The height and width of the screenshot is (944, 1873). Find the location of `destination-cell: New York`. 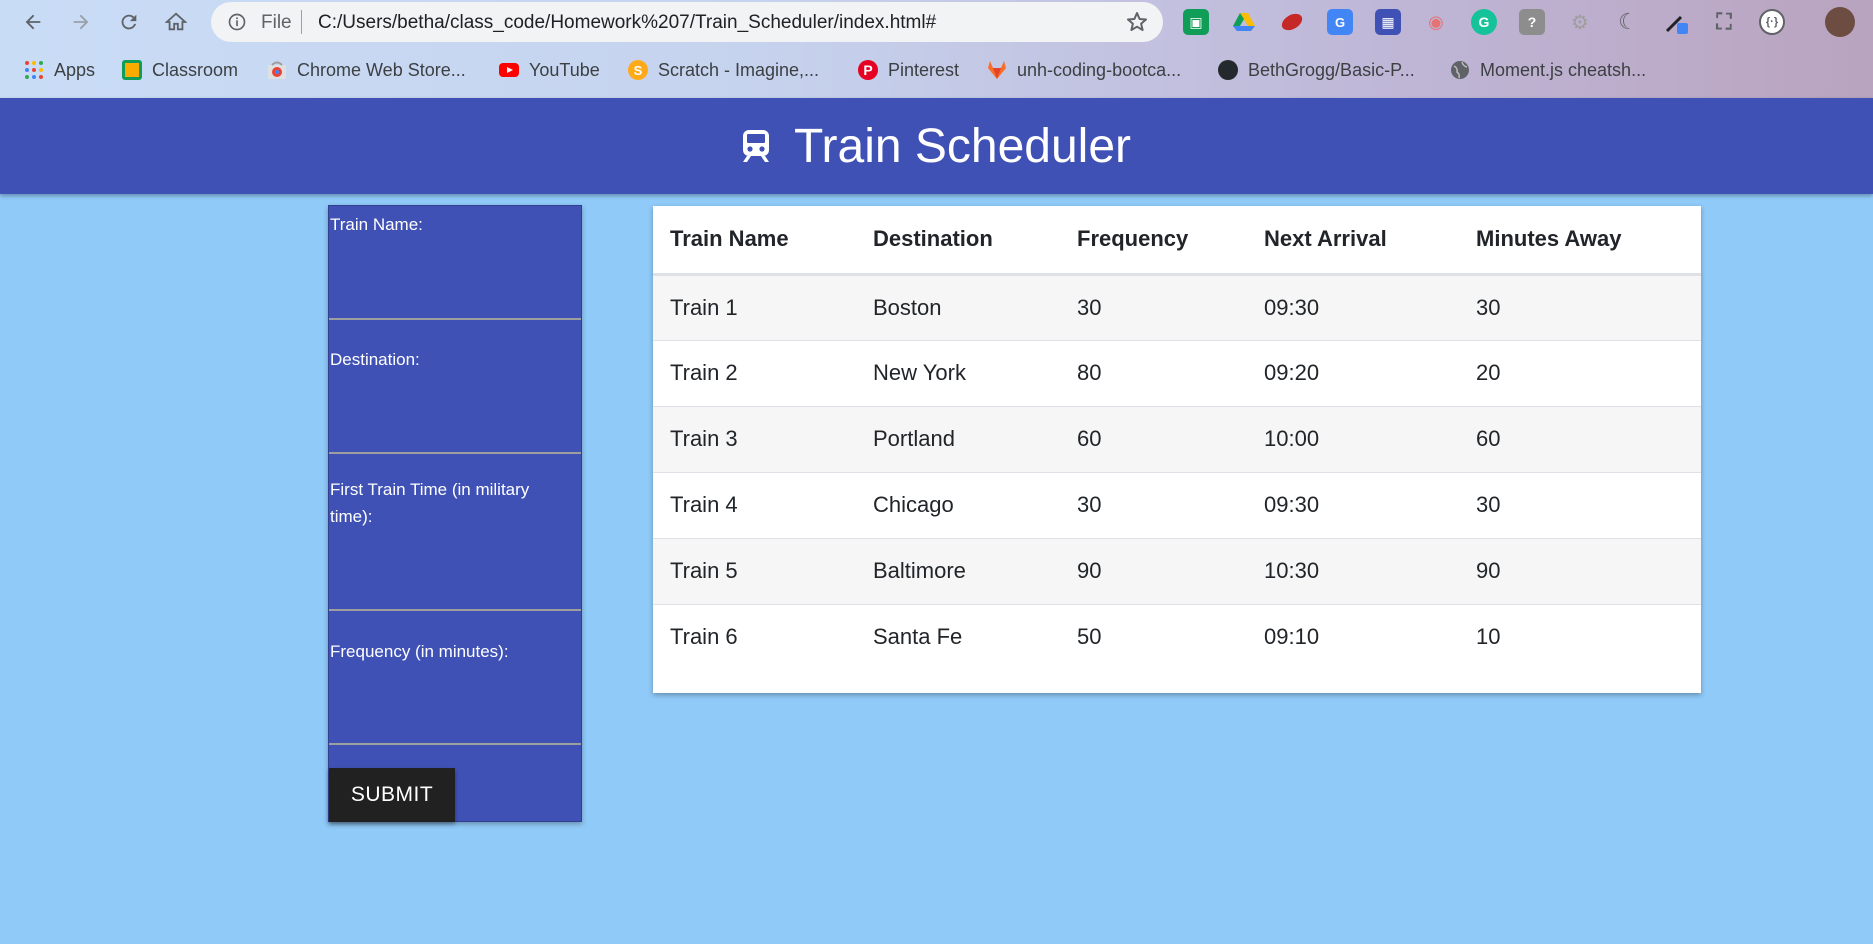

destination-cell: New York is located at coordinates (958, 372).